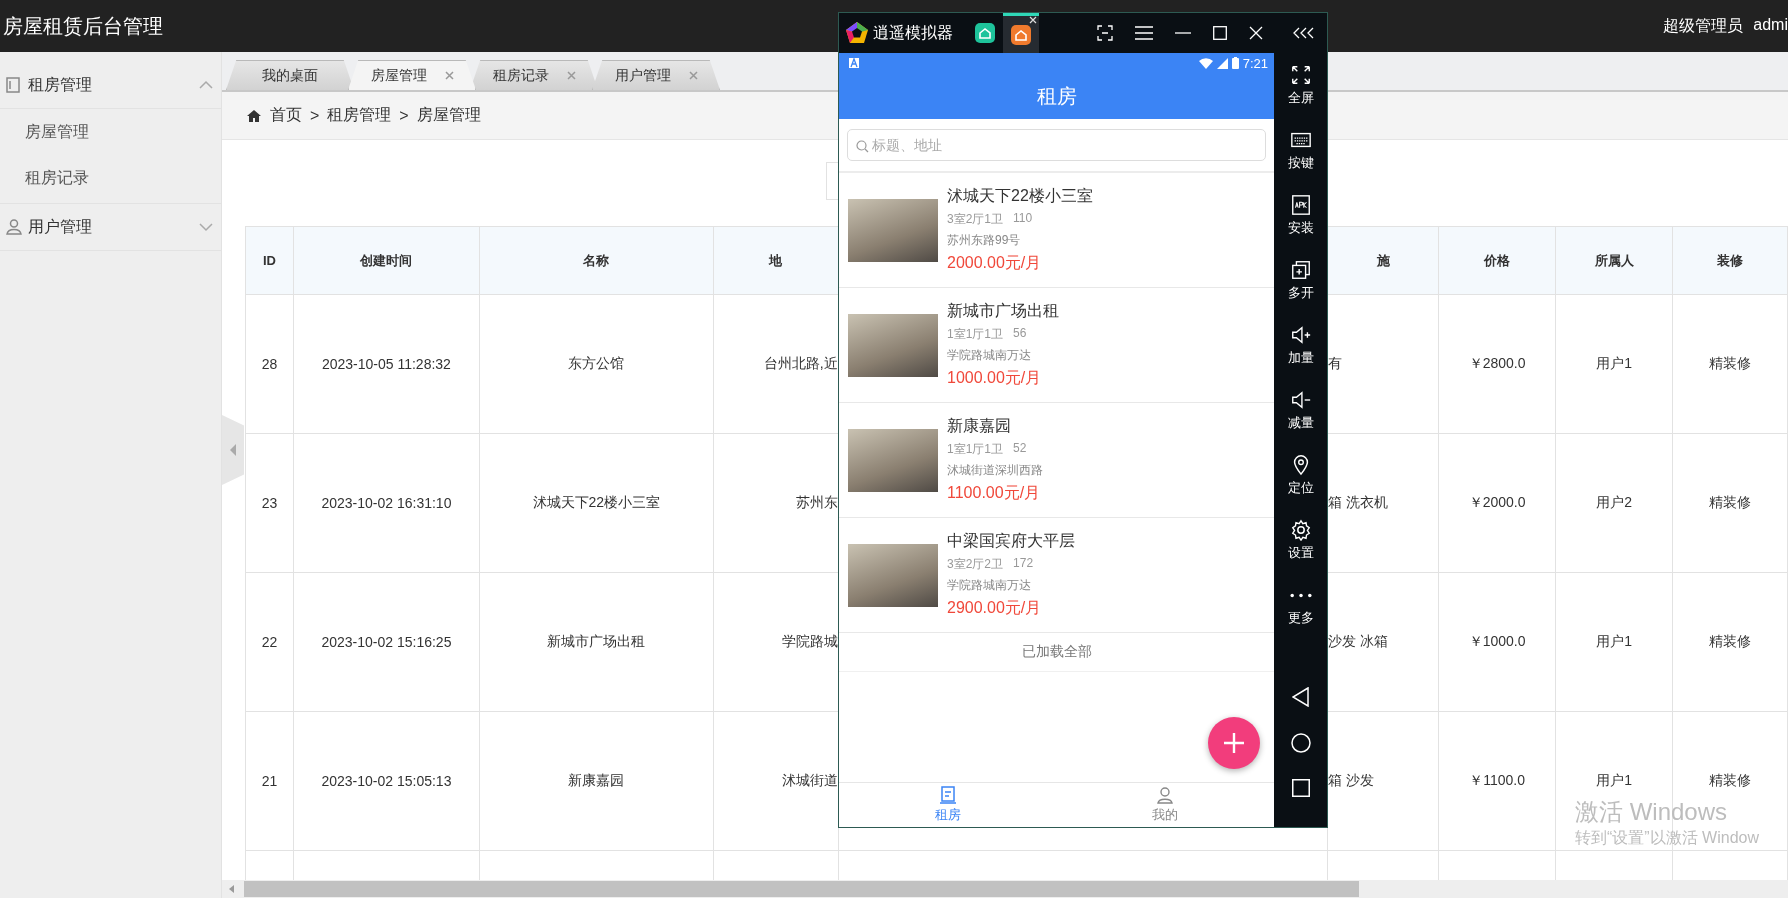 This screenshot has height=898, width=1788. I want to click on horizontal-scrollbar, so click(1005, 889).